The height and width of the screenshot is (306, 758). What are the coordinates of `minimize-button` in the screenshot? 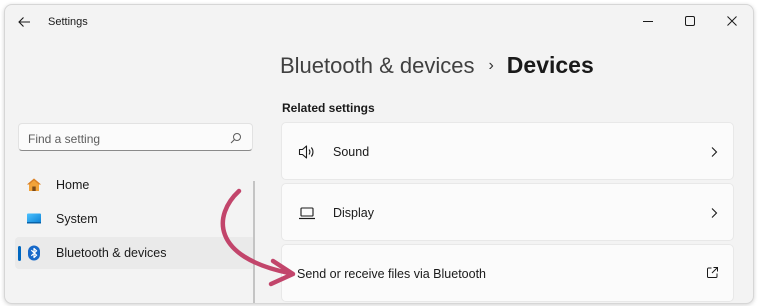 It's located at (648, 21).